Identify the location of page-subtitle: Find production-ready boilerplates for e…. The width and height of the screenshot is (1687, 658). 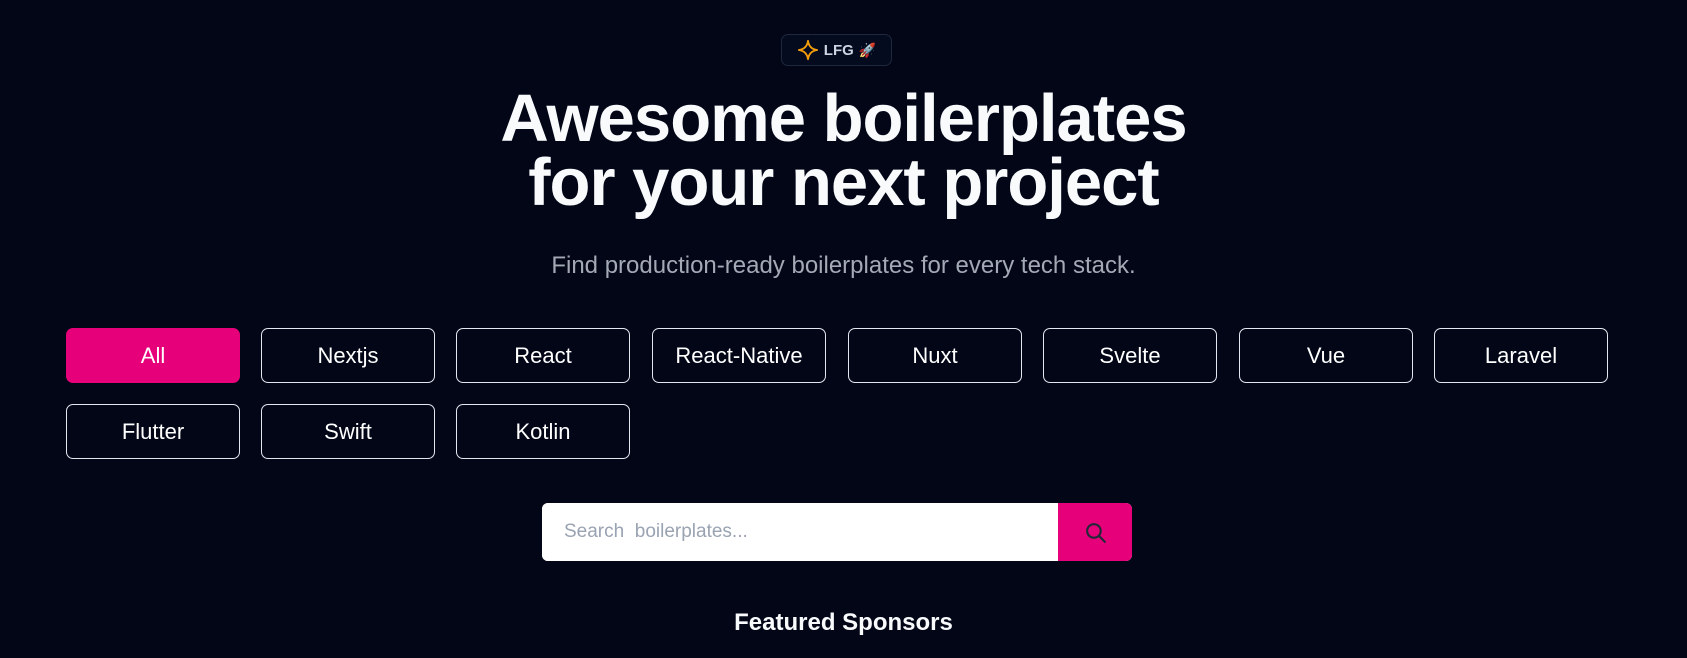
(843, 265).